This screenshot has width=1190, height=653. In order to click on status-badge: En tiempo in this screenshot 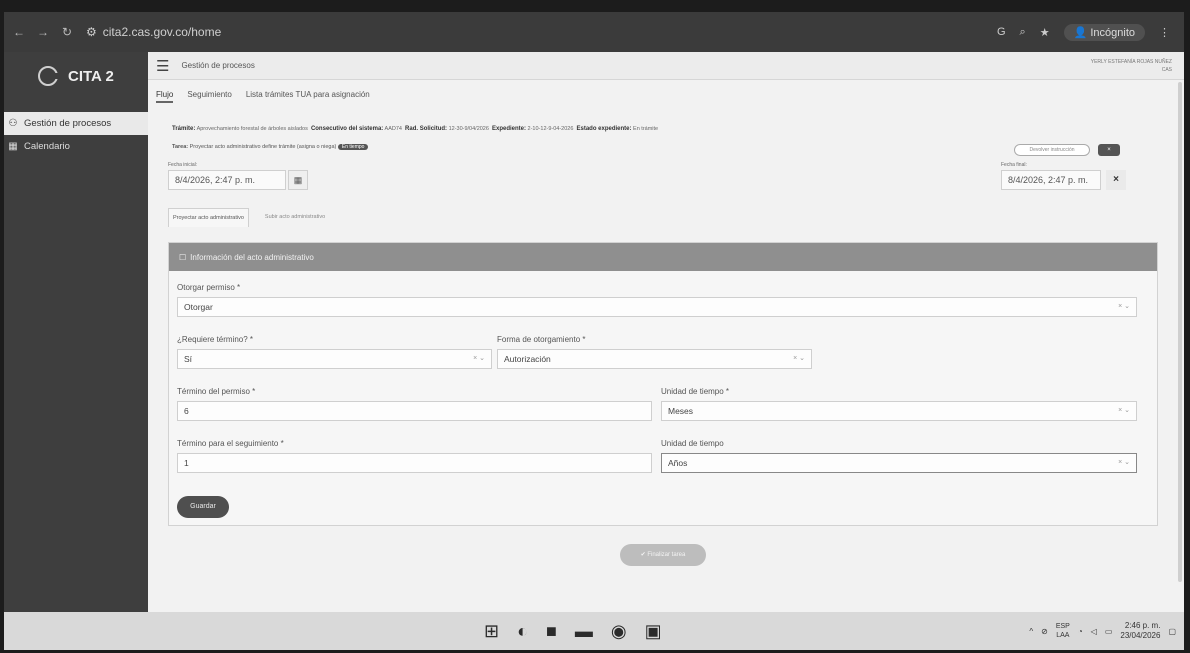, I will do `click(353, 147)`.